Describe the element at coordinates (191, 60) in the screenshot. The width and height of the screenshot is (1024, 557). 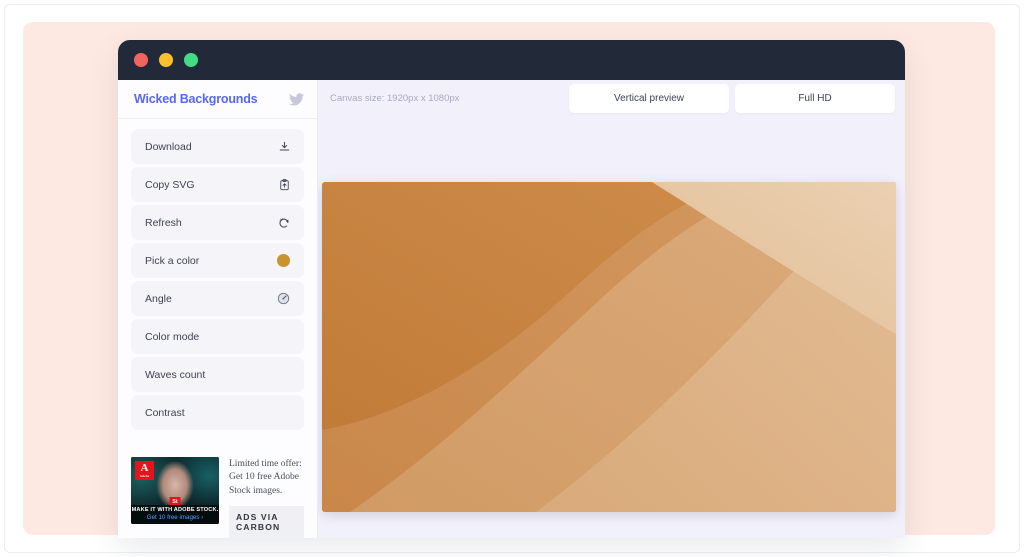
I see `zoom-button` at that location.